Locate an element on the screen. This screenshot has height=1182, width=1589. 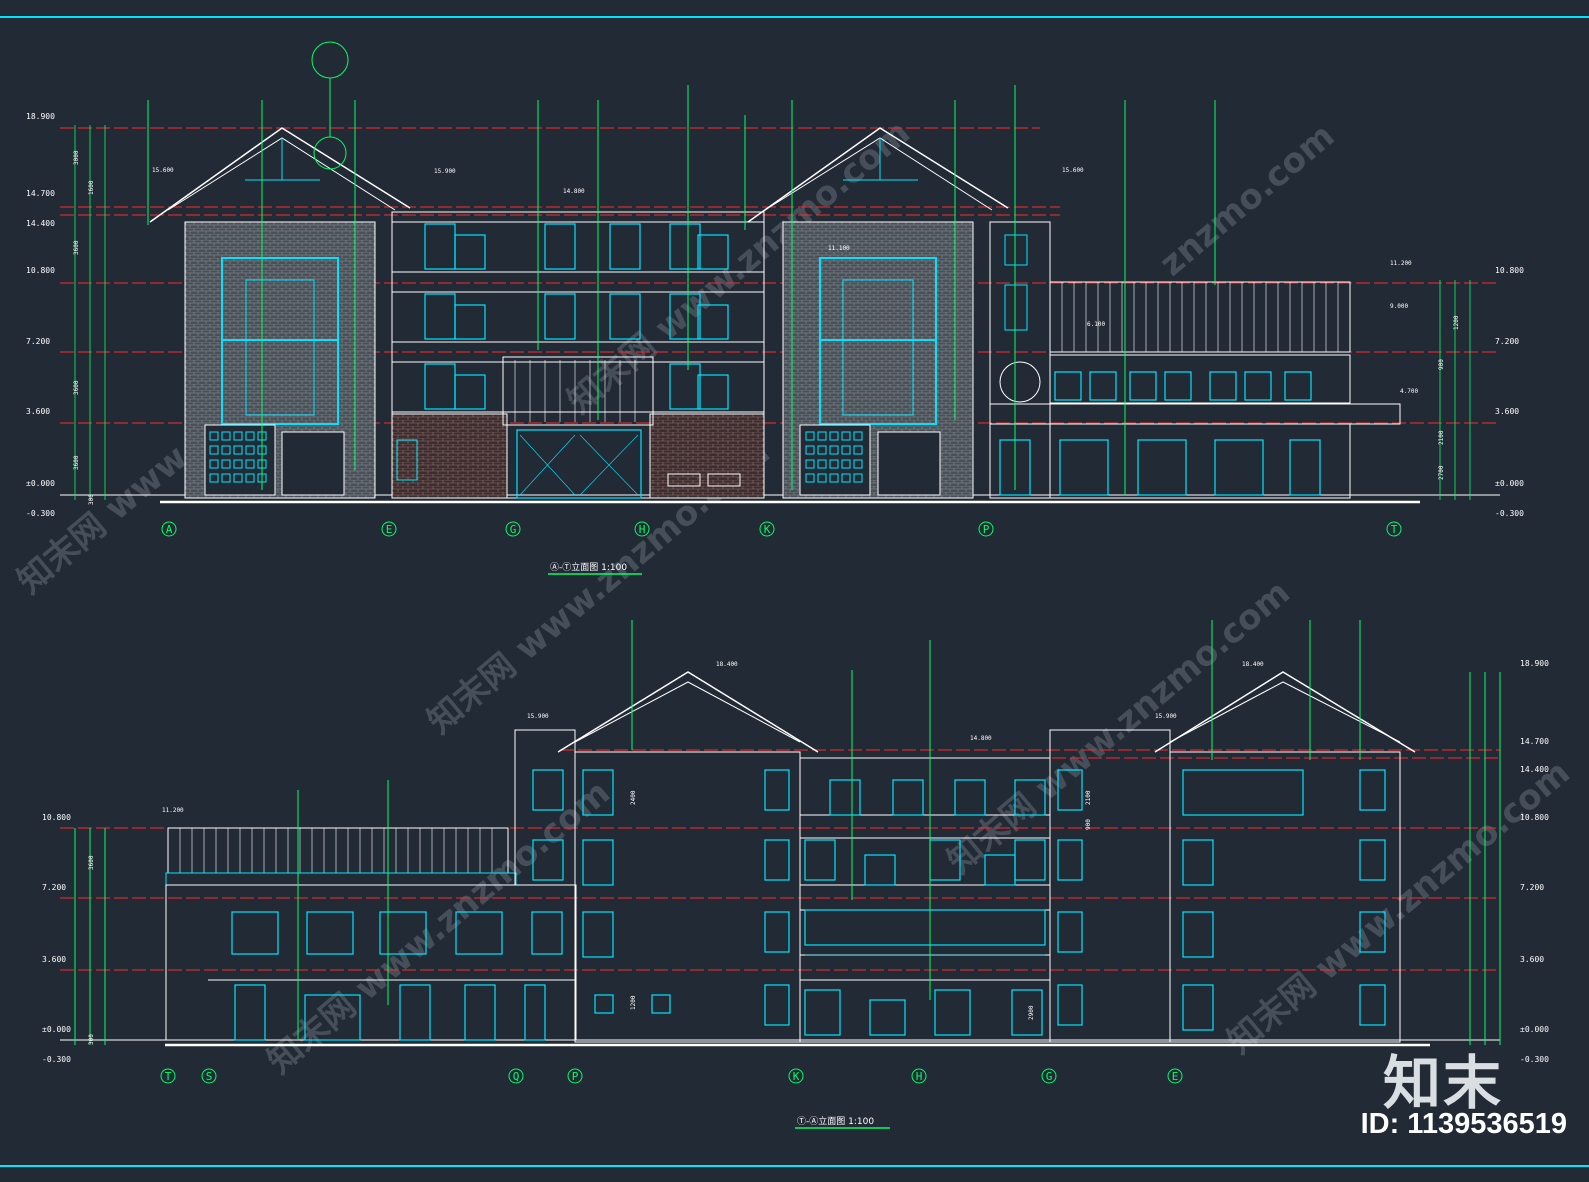
dimension: 2900 is located at coordinates (1031, 1012).